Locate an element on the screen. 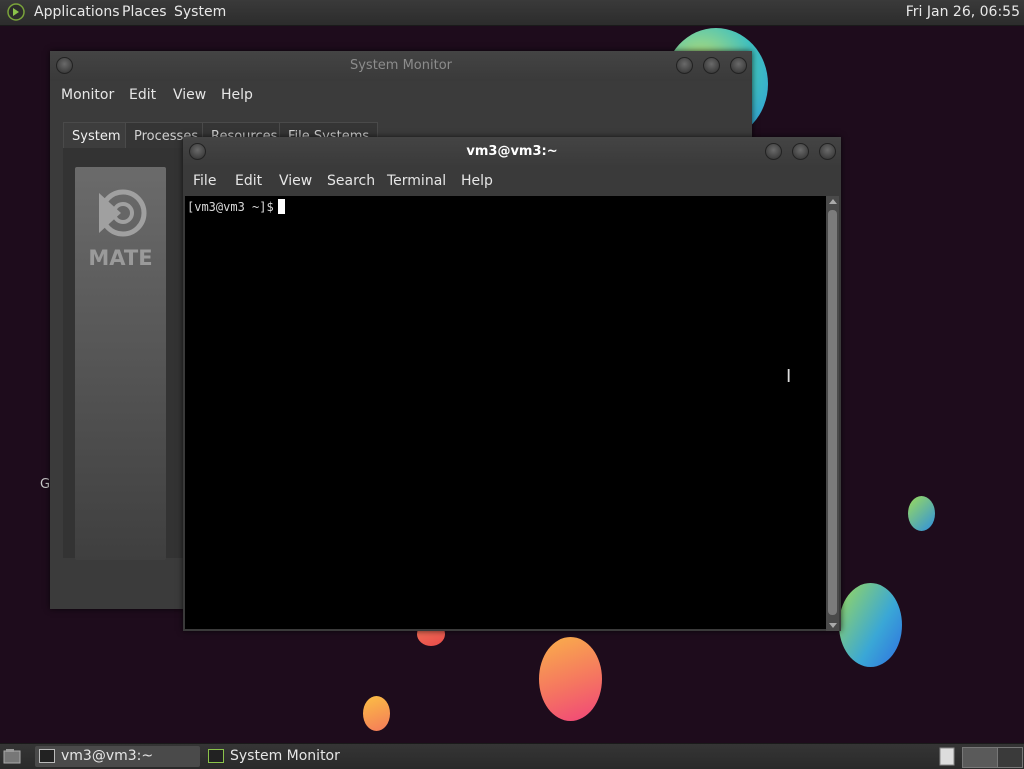 This screenshot has width=1024, height=769. taskbar-item-terminal: vm3@vm3:~ is located at coordinates (117, 756).